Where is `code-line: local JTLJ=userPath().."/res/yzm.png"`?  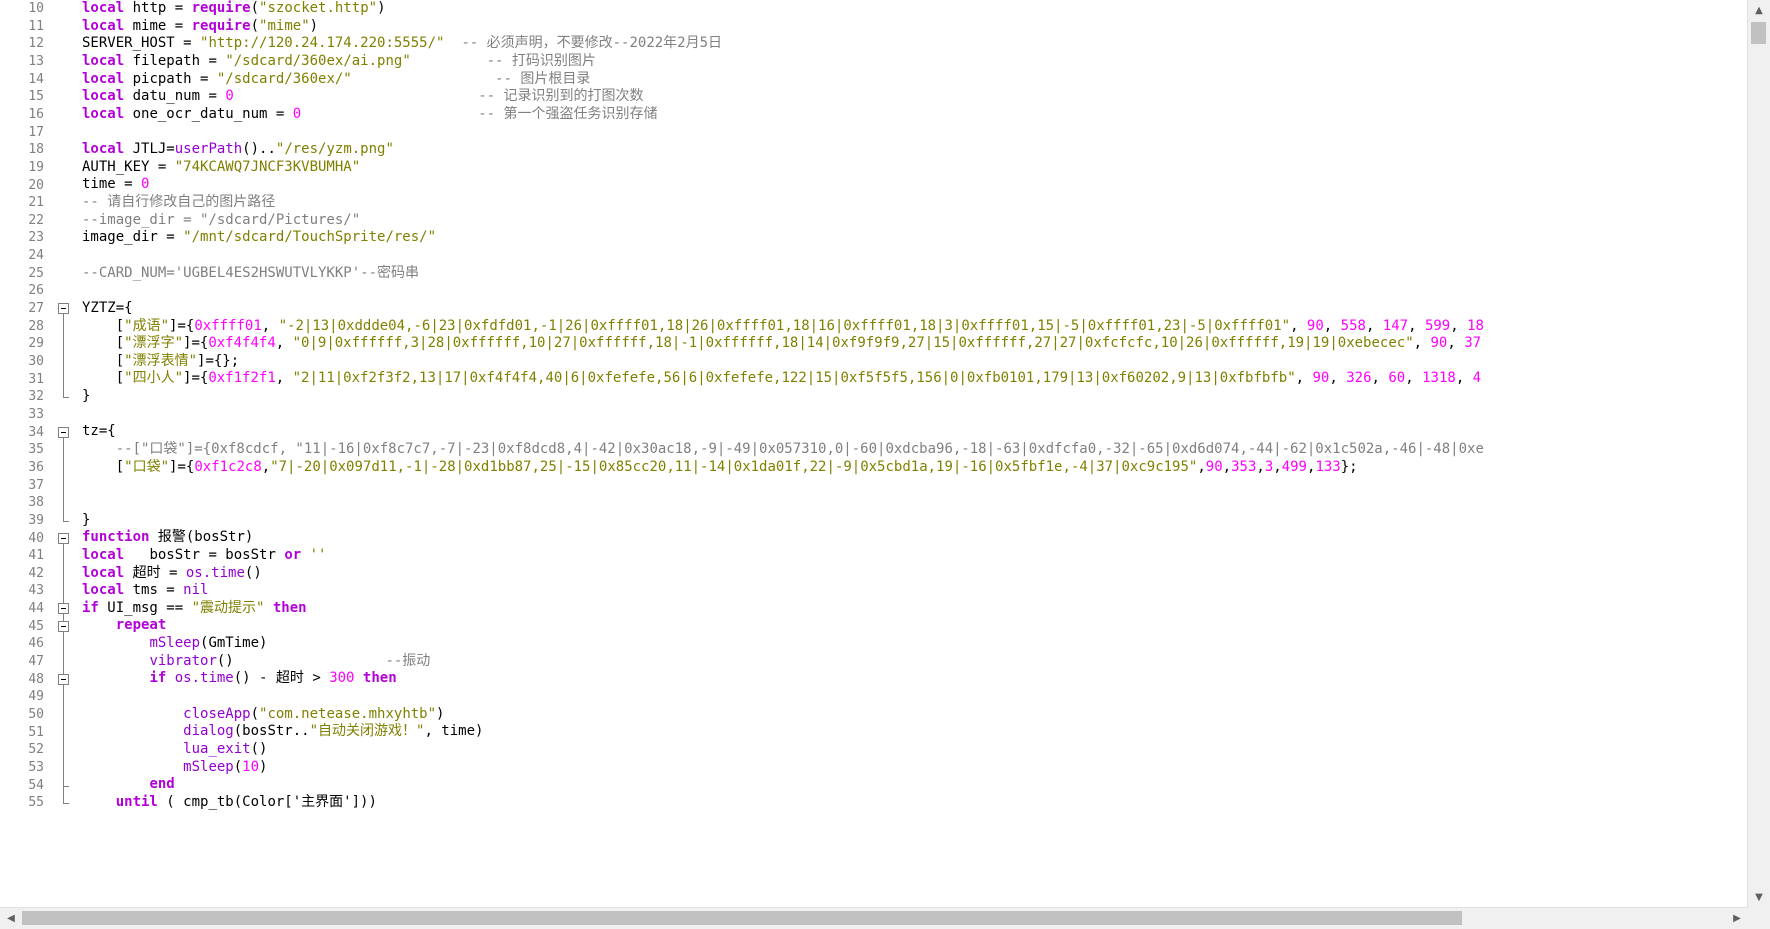
code-line: local JTLJ=userPath().."/res/yzm.png" is located at coordinates (915, 150).